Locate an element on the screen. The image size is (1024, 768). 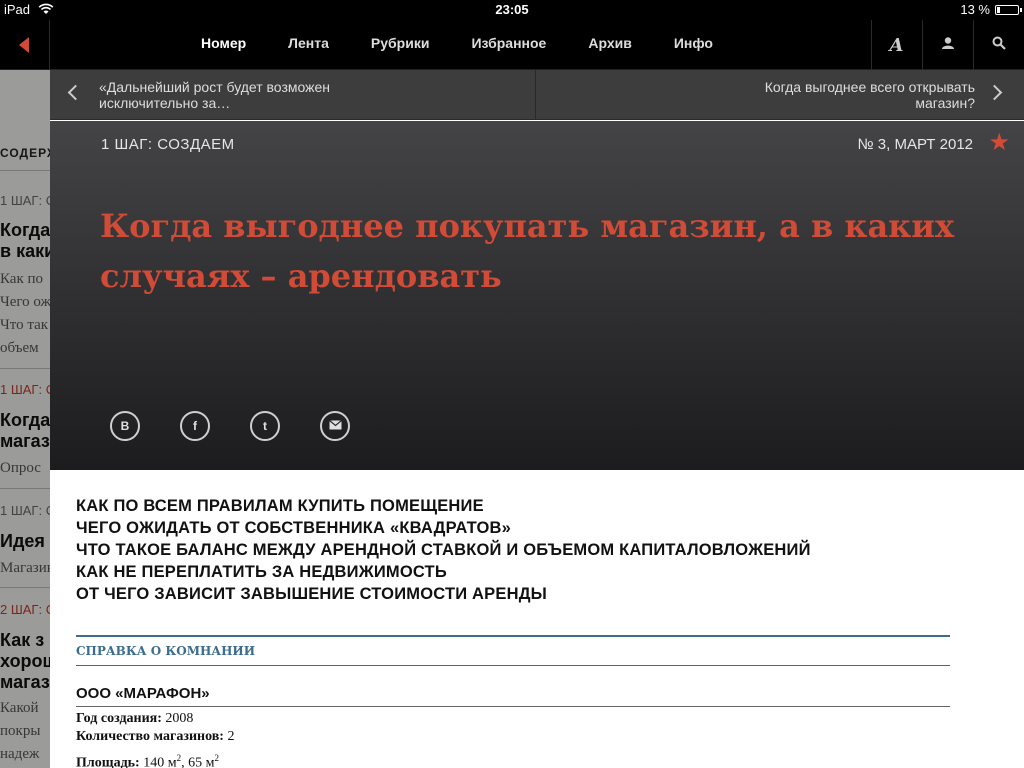
search-button is located at coordinates (998, 45).